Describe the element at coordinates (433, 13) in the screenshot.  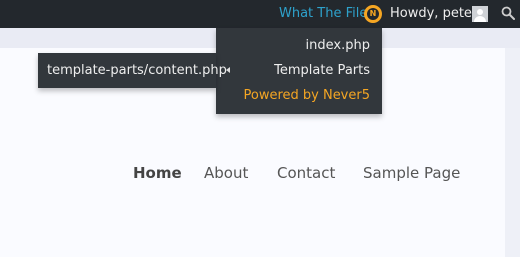
I see `account-greeting: Howdy, peter` at that location.